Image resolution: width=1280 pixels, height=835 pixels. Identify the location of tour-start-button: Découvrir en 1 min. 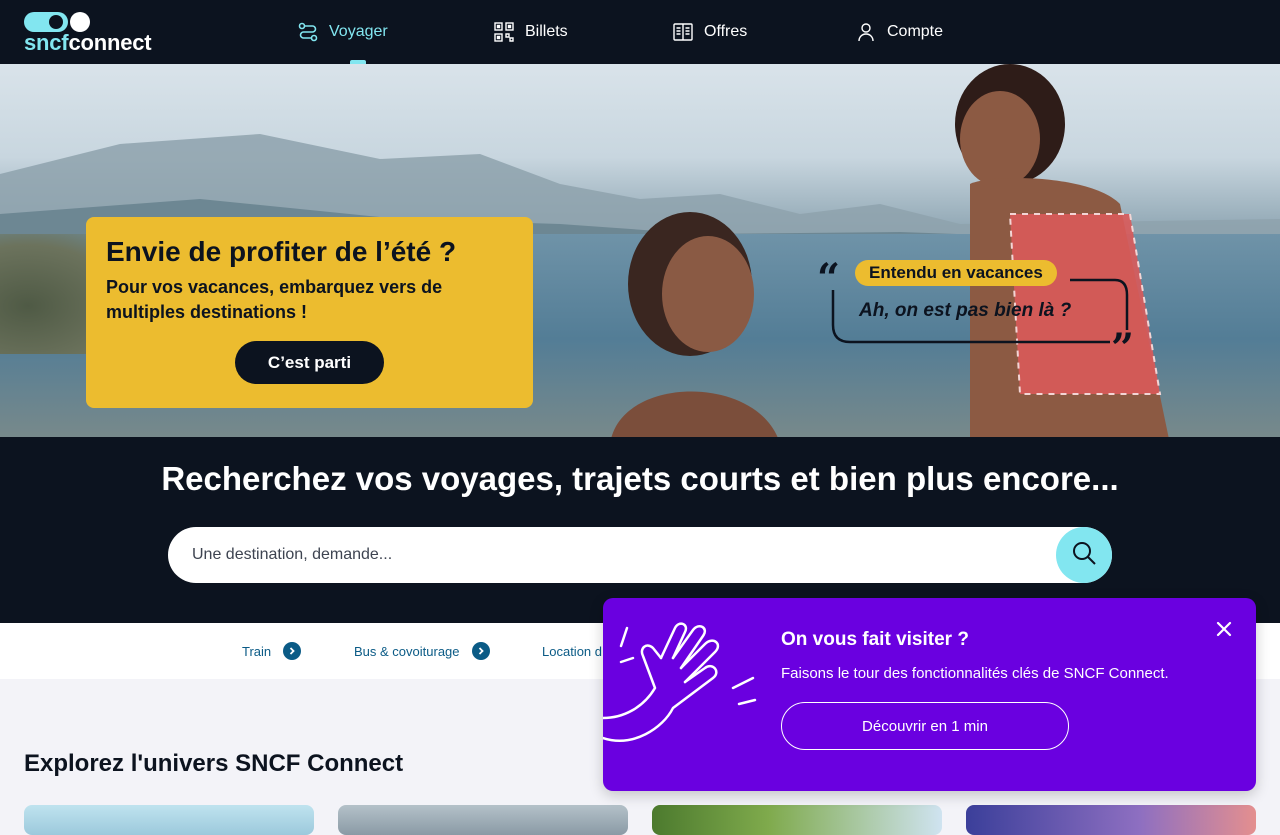
(925, 726).